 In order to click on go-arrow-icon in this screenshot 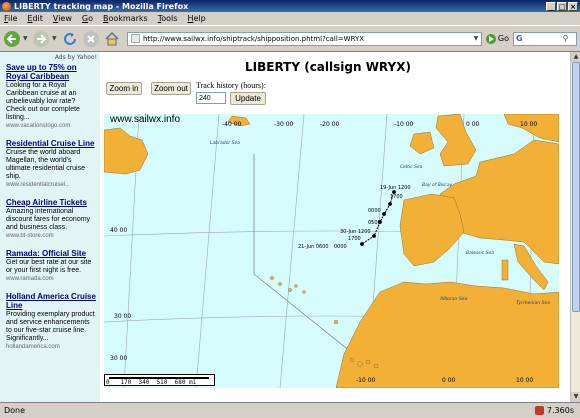, I will do `click(490, 38)`.